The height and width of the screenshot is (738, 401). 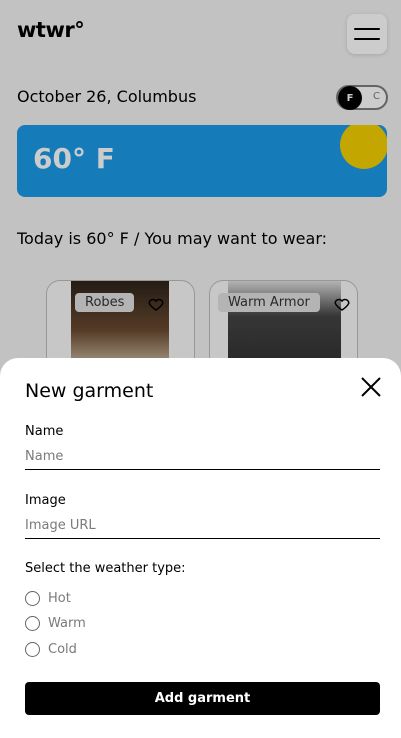 I want to click on add-garment-button: Add garment, so click(x=202, y=698).